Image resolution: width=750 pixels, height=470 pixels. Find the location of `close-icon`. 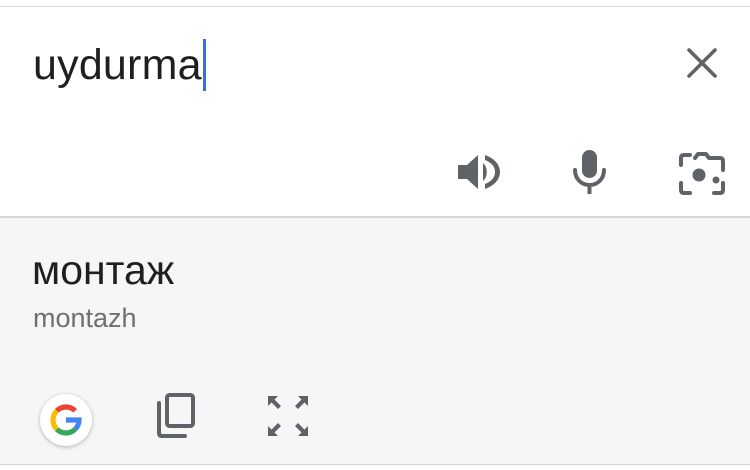

close-icon is located at coordinates (702, 63).